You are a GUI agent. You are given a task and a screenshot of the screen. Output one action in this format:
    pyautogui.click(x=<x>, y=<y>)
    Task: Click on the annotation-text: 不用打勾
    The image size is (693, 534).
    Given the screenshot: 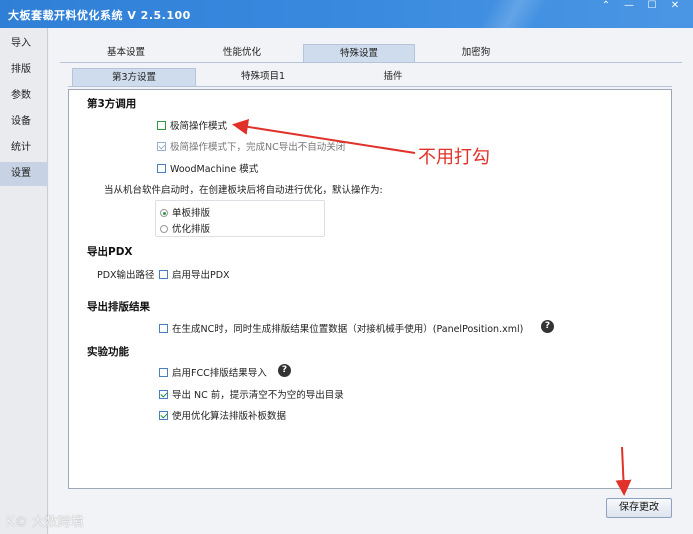 What is the action you would take?
    pyautogui.click(x=454, y=157)
    